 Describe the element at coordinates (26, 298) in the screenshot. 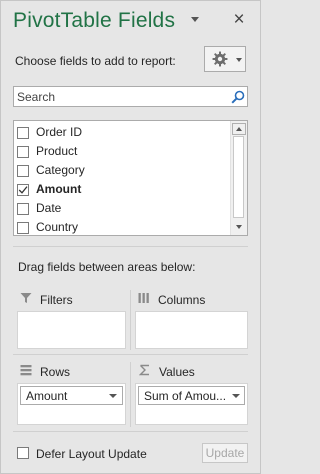

I see `filter-icon` at that location.